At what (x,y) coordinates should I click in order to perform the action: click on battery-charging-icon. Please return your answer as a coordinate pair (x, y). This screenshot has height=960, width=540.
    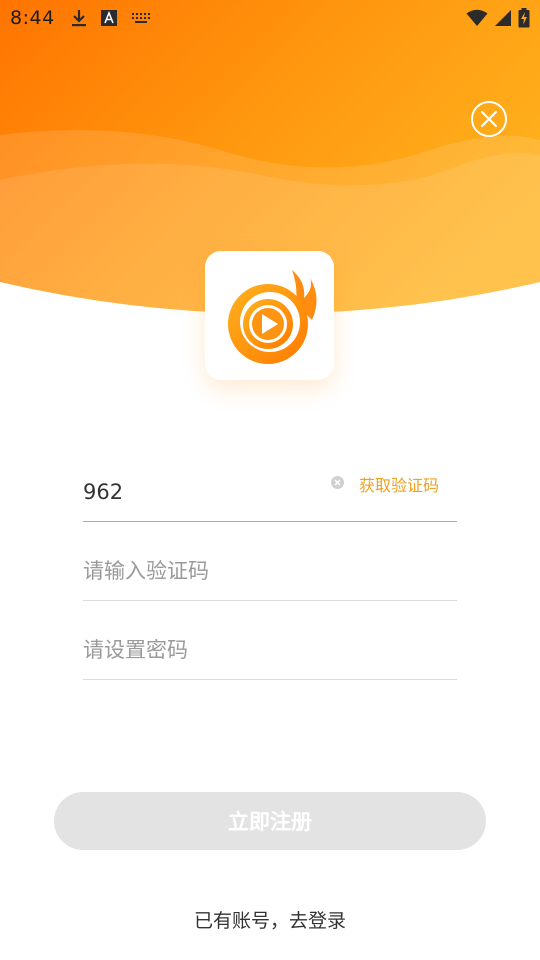
    Looking at the image, I should click on (524, 18).